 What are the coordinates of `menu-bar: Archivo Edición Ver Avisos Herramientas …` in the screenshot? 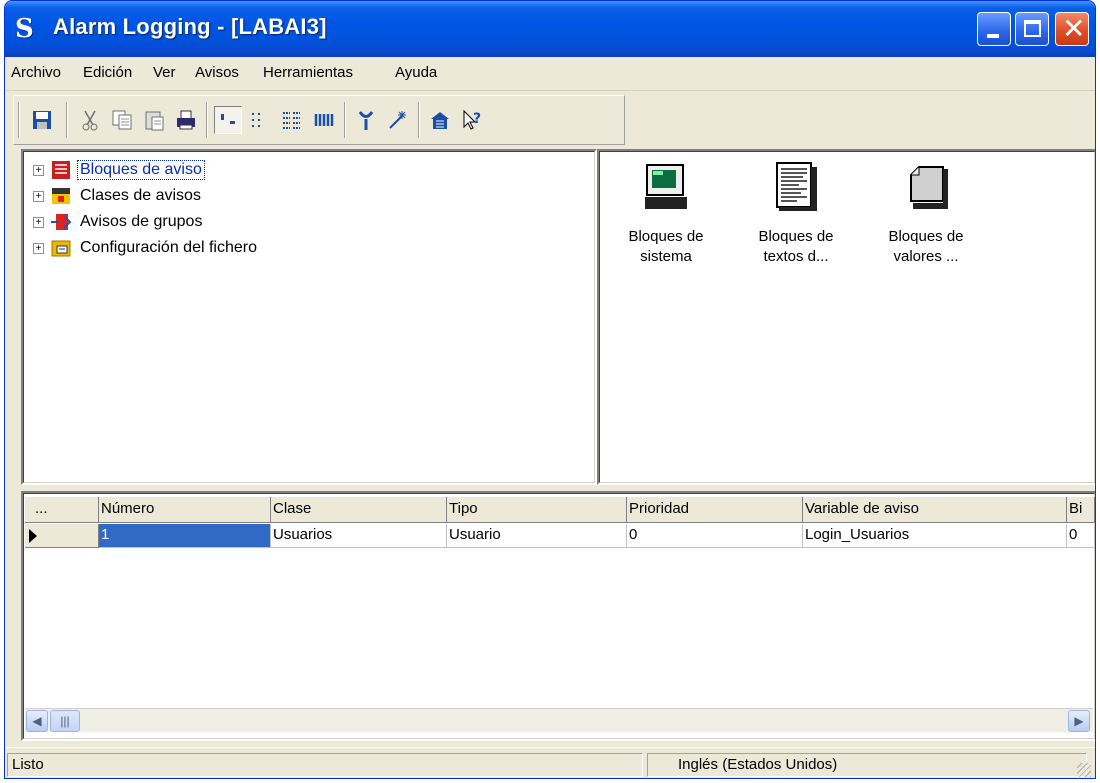 It's located at (550, 74).